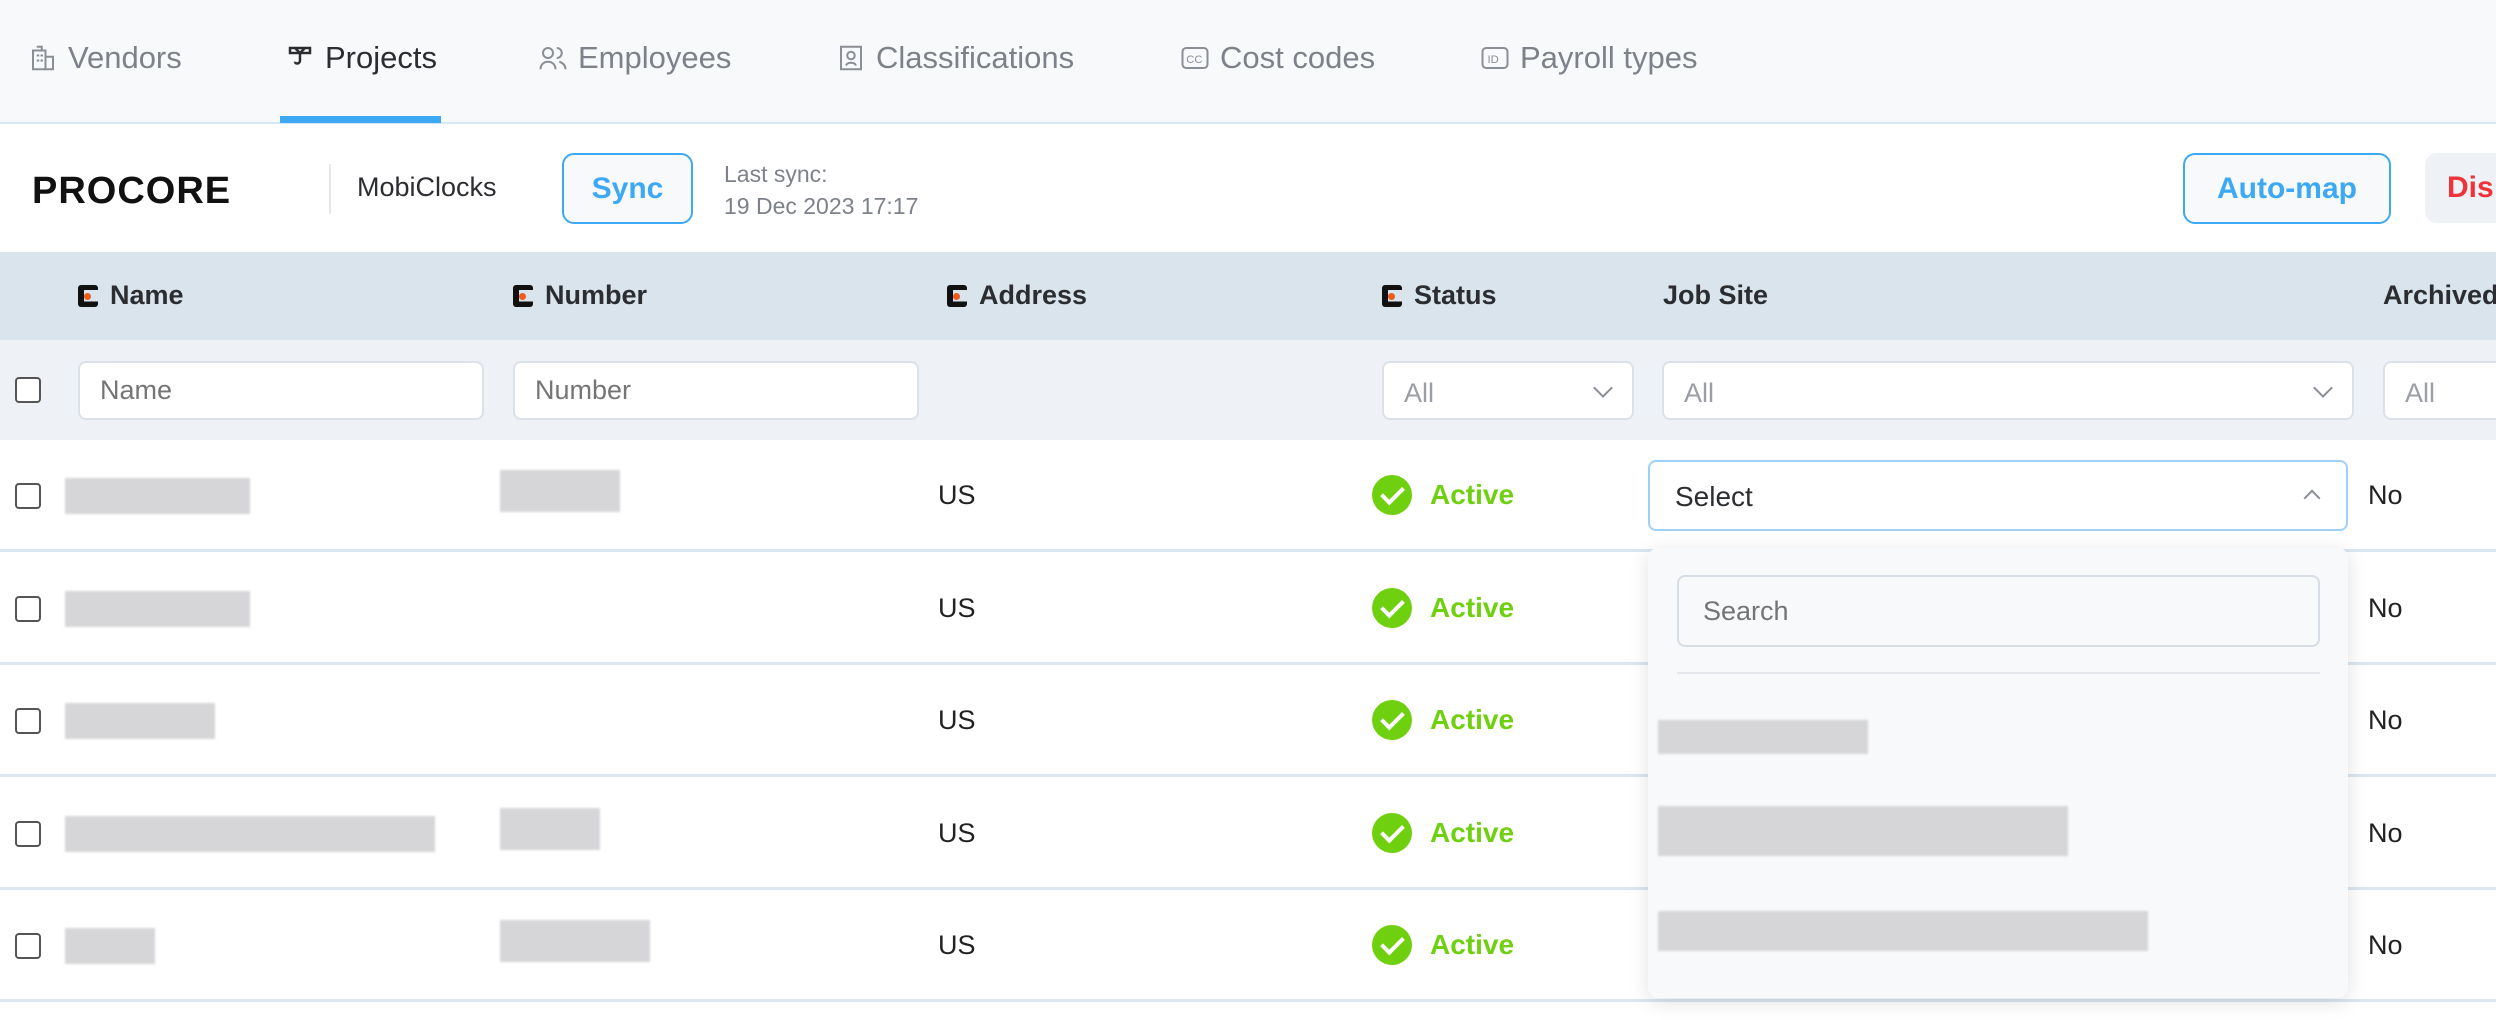 The height and width of the screenshot is (1020, 2496). Describe the element at coordinates (1248, 296) in the screenshot. I see `table-header` at that location.